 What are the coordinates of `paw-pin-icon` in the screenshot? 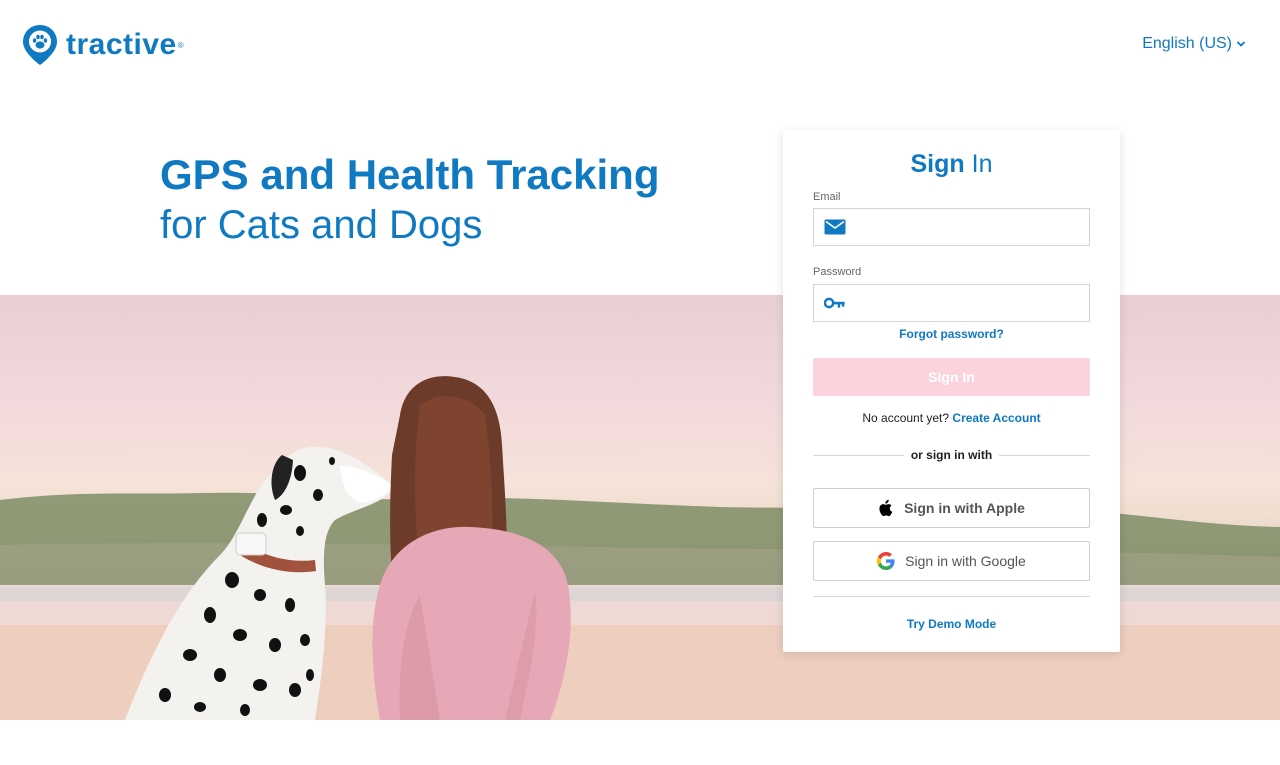 It's located at (40, 45).